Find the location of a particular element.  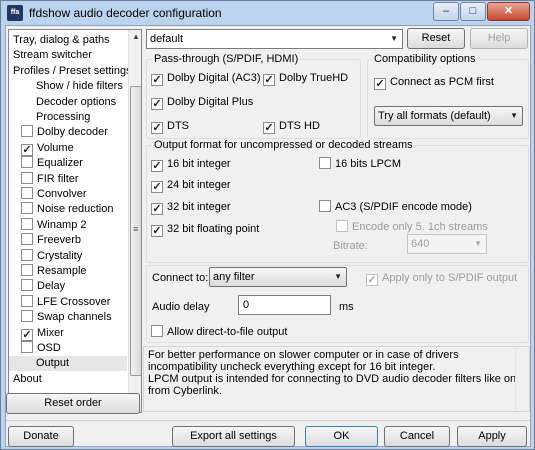

tree-item: Crystality is located at coordinates (68, 256).